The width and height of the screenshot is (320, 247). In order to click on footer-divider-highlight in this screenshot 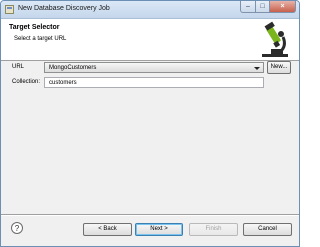, I will do `click(150, 215)`.